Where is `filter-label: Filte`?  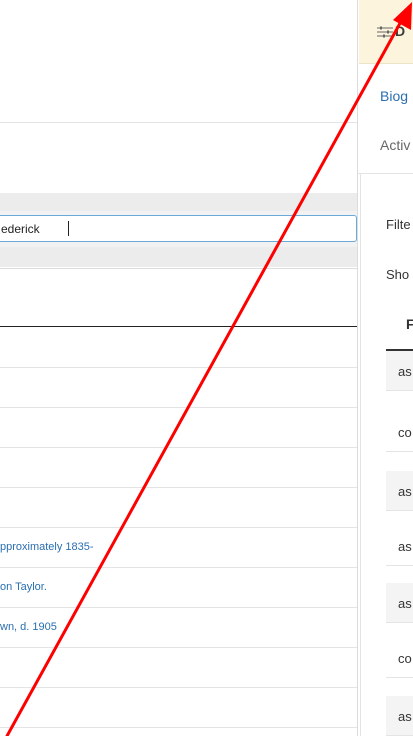 filter-label: Filte is located at coordinates (398, 224).